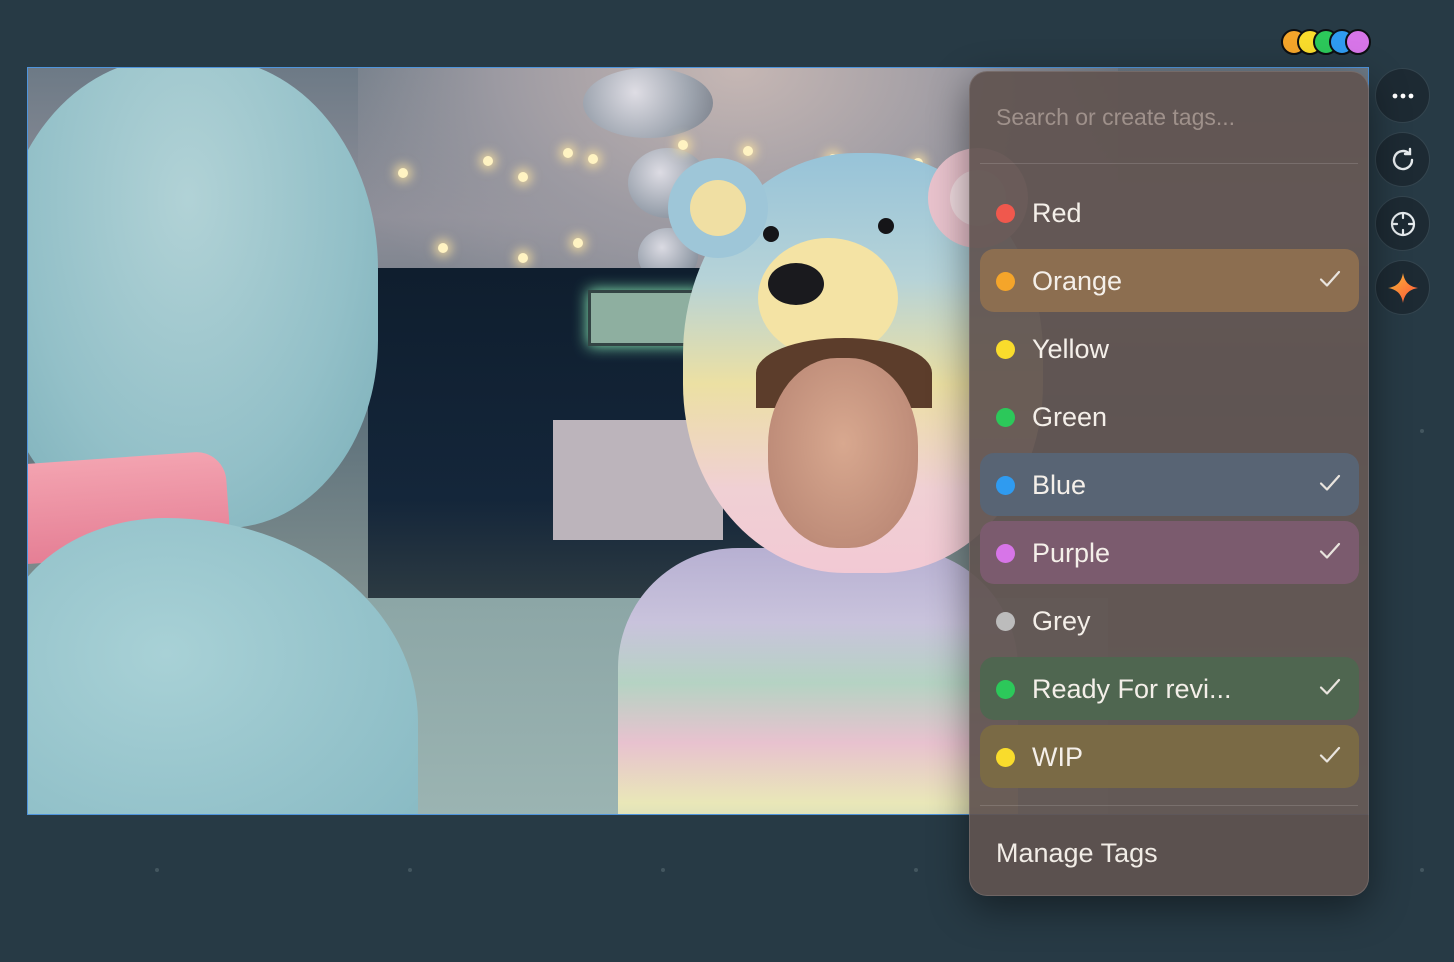 The image size is (1454, 962). Describe the element at coordinates (843, 453) in the screenshot. I see `face` at that location.